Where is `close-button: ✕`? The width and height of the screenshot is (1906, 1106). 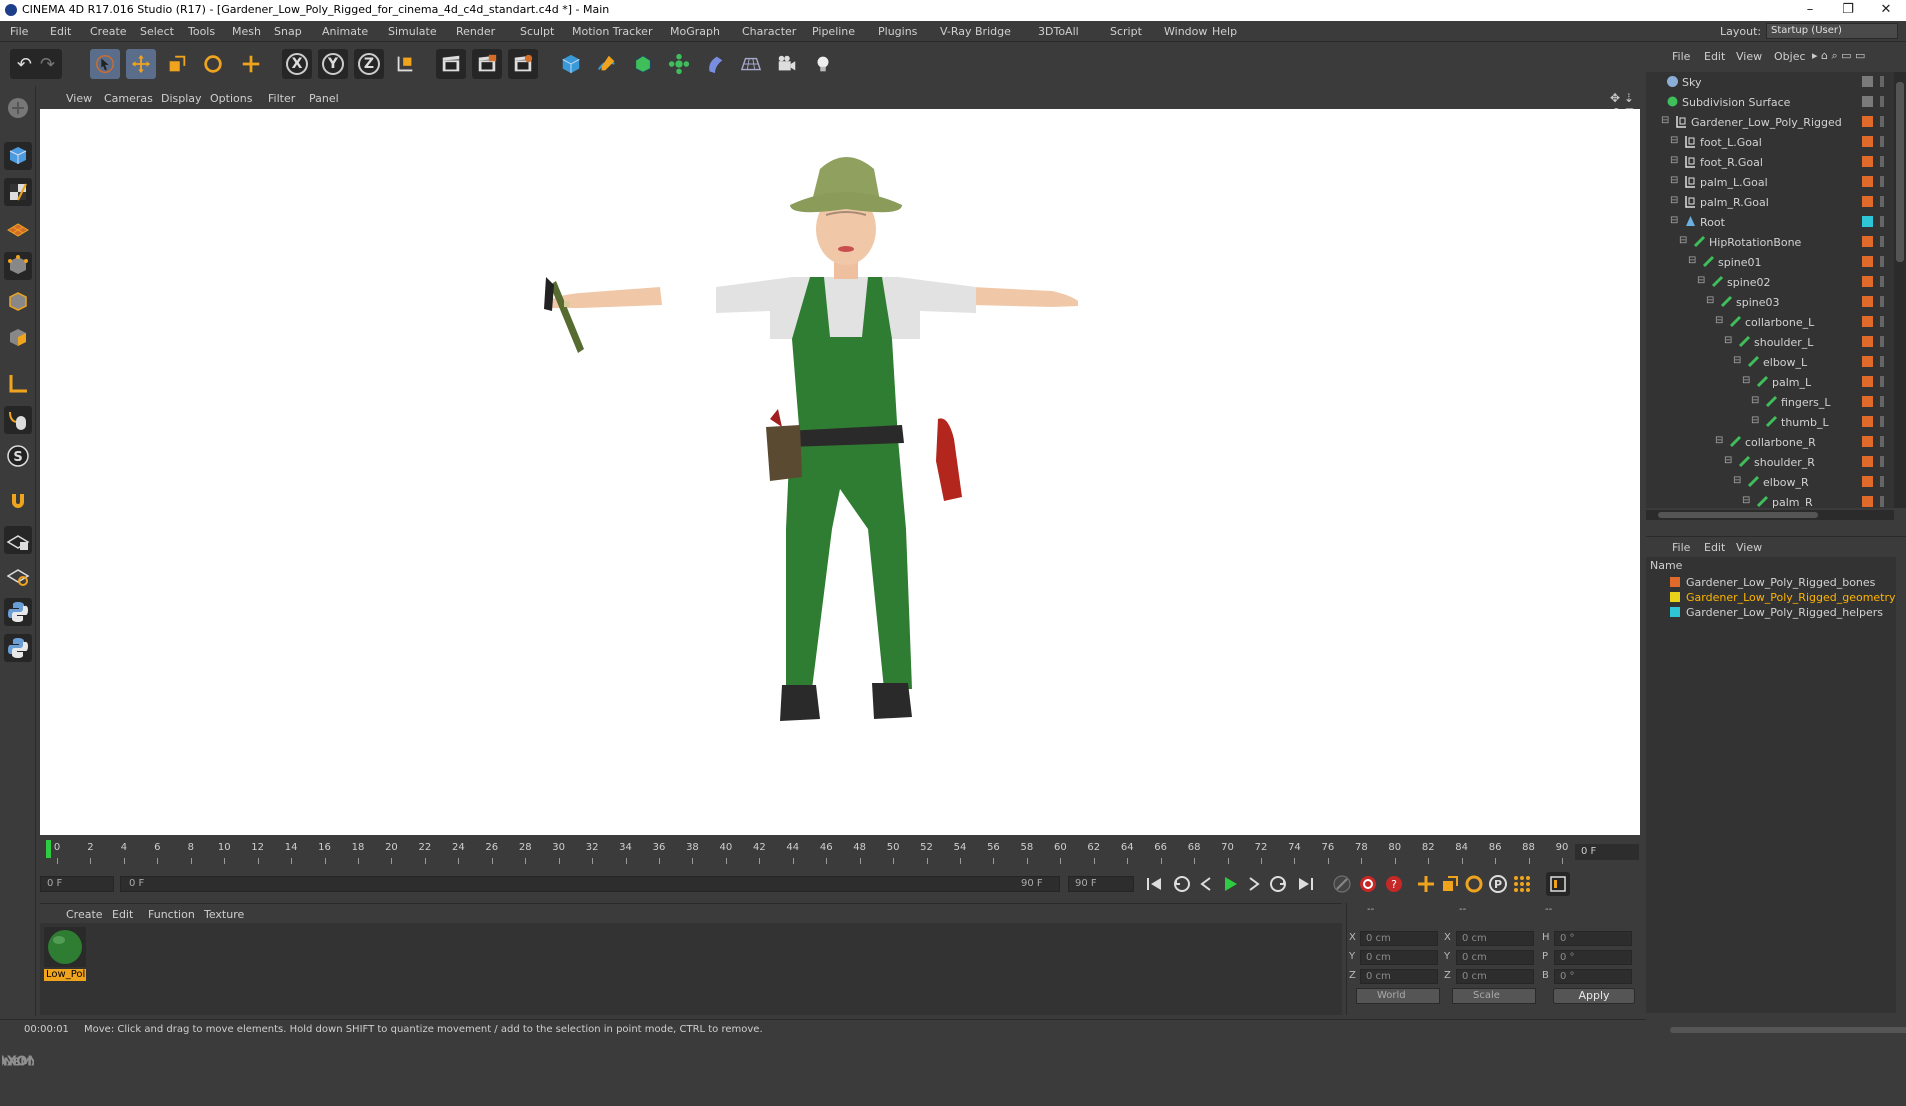 close-button: ✕ is located at coordinates (1886, 9).